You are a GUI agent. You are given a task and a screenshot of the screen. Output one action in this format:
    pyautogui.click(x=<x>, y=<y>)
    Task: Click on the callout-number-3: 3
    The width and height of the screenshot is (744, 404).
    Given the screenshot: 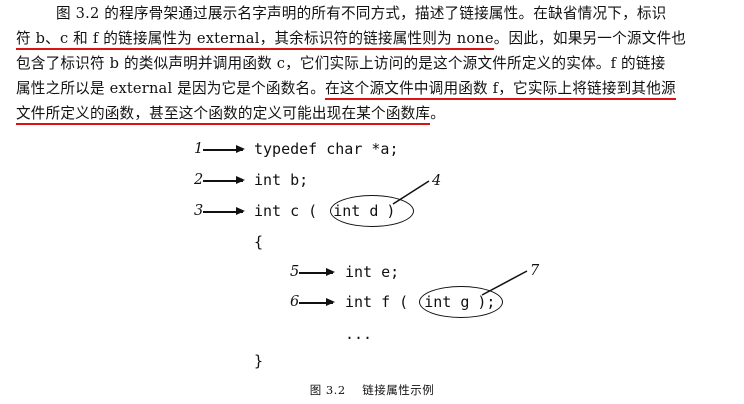 What is the action you would take?
    pyautogui.click(x=199, y=211)
    